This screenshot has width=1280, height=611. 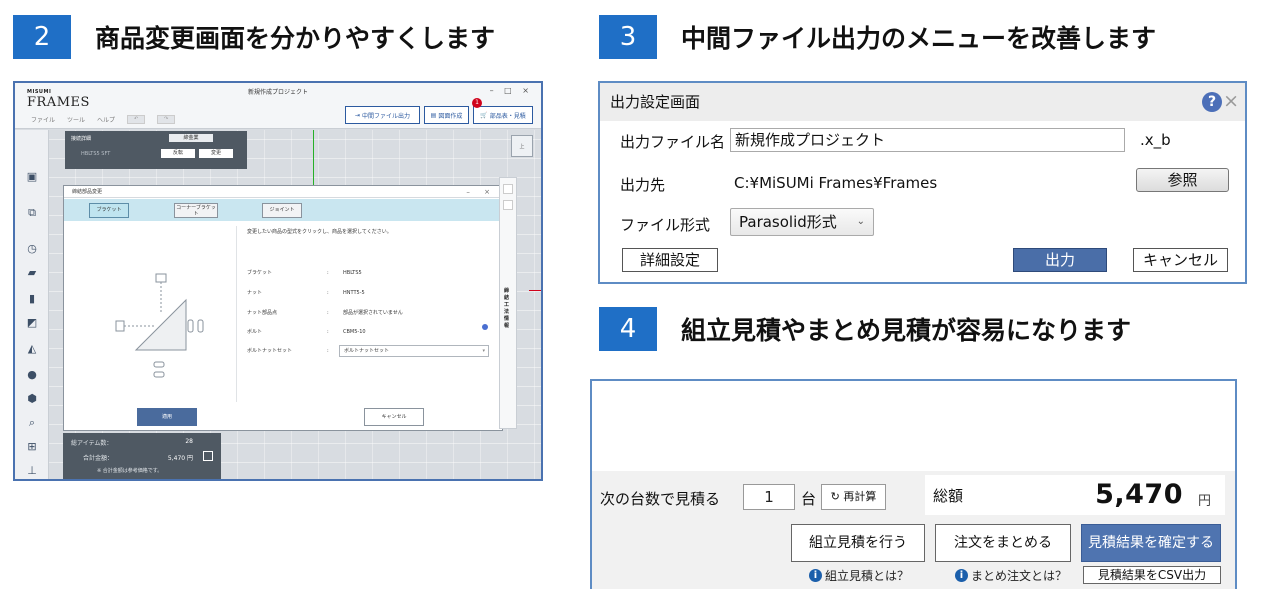 I want to click on file-extension: .x_b, so click(x=1155, y=140).